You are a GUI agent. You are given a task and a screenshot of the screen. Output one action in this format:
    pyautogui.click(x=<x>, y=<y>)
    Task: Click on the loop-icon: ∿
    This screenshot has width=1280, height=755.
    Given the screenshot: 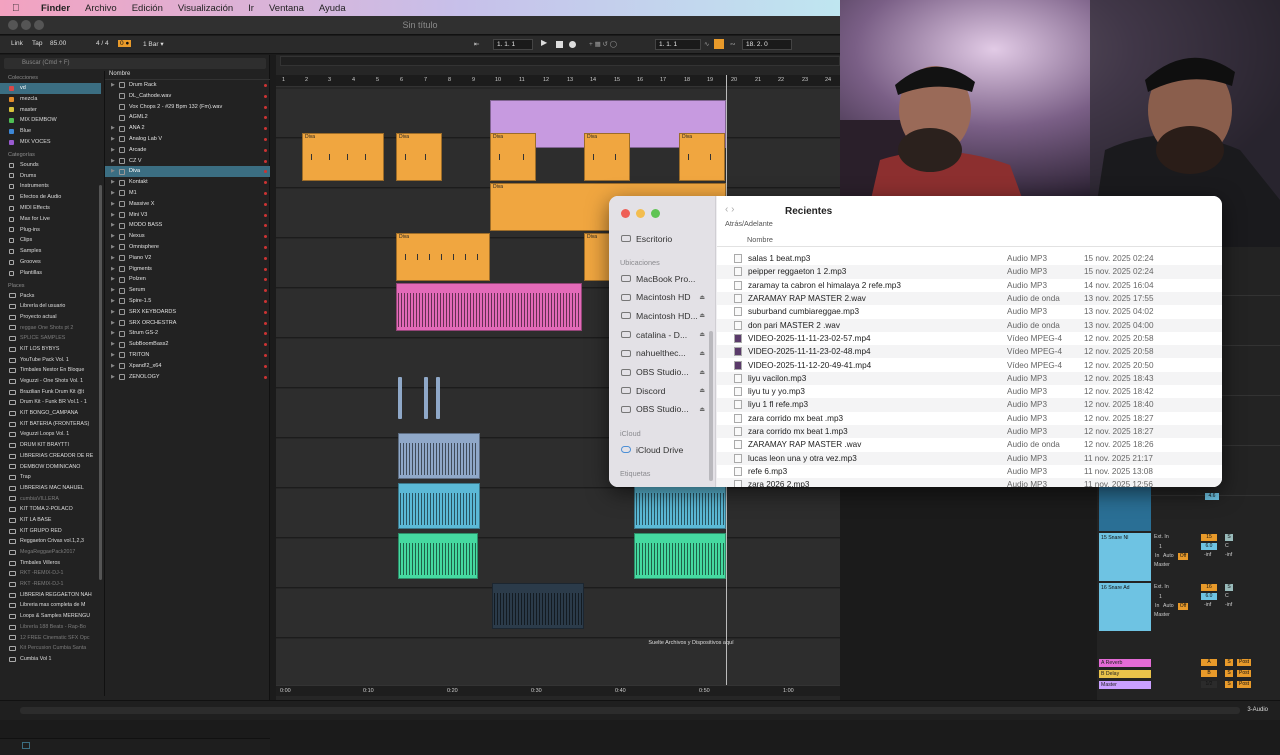 What is the action you would take?
    pyautogui.click(x=706, y=44)
    